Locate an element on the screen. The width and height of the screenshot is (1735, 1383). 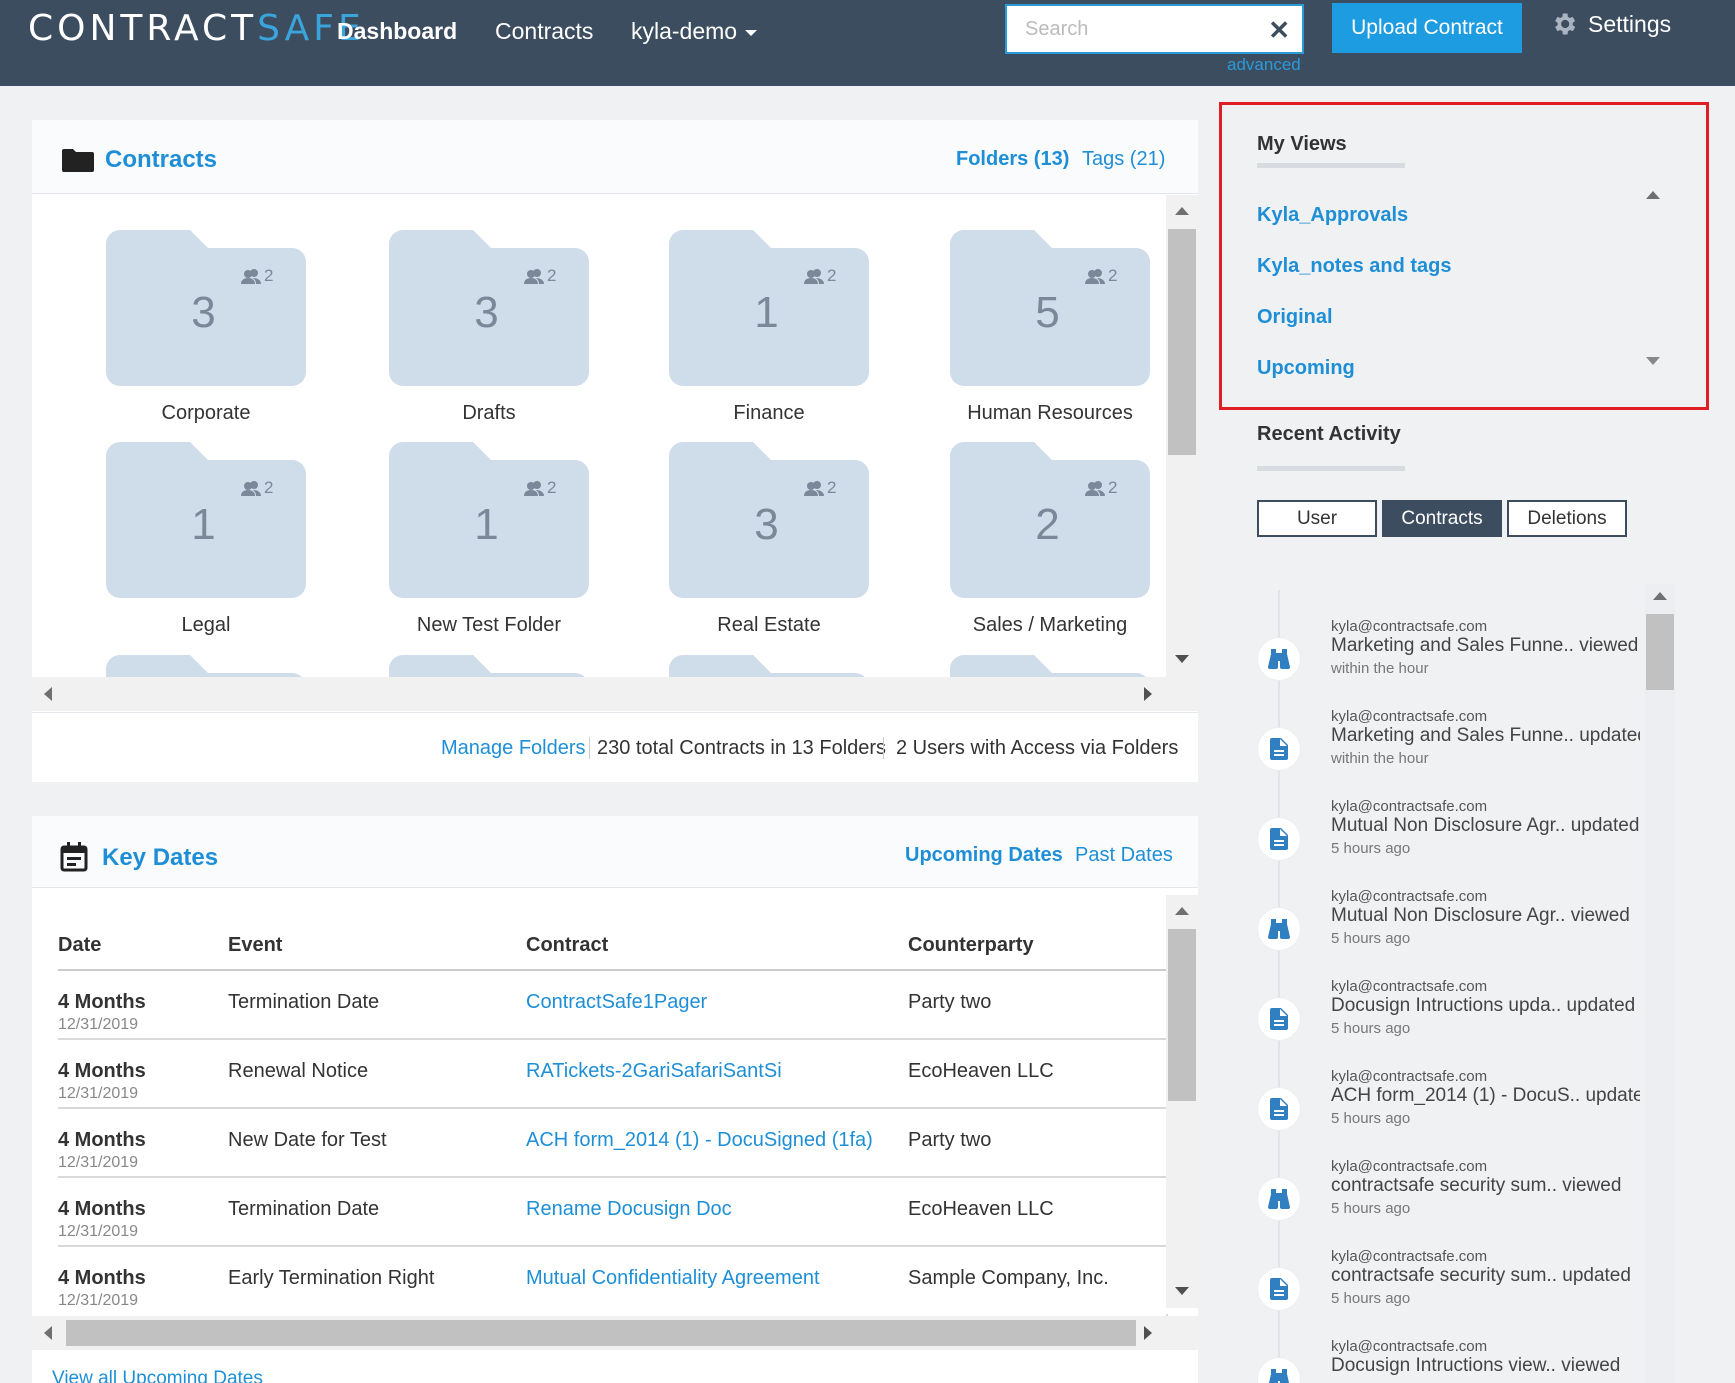
folder-card-legal: 2 1 Legal is located at coordinates (201, 542).